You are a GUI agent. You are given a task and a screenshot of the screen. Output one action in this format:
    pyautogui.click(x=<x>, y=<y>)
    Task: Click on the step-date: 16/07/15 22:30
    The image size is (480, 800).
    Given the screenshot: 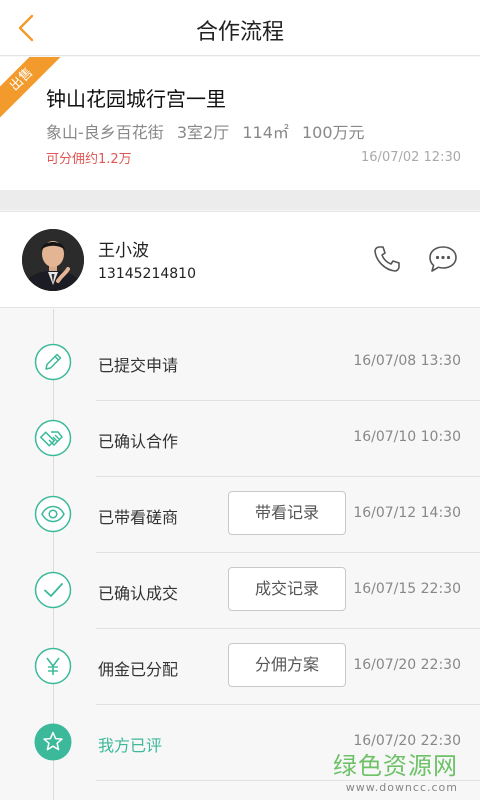 What is the action you would take?
    pyautogui.click(x=407, y=589)
    